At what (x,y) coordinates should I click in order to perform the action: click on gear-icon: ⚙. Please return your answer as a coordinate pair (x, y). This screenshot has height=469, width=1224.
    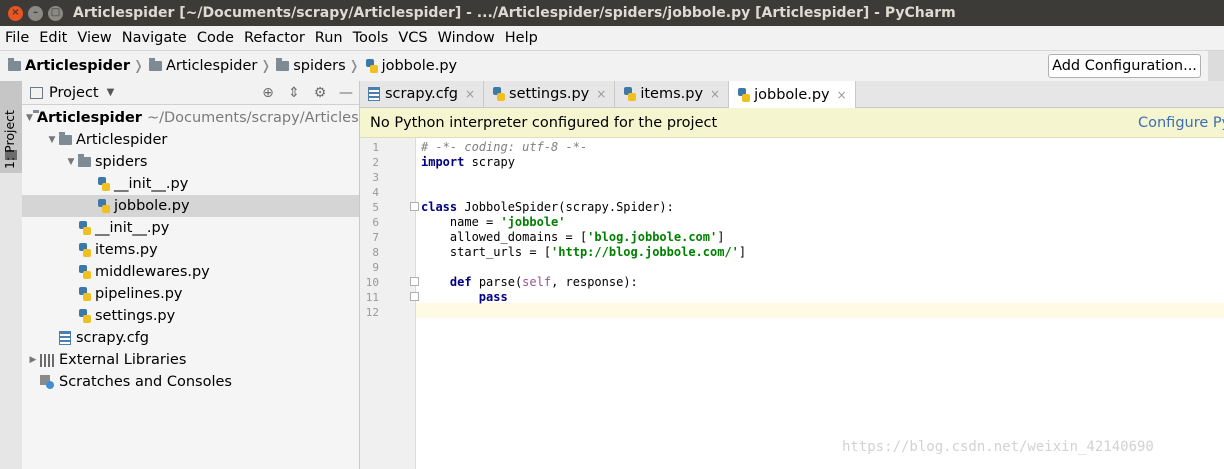
    Looking at the image, I should click on (320, 93).